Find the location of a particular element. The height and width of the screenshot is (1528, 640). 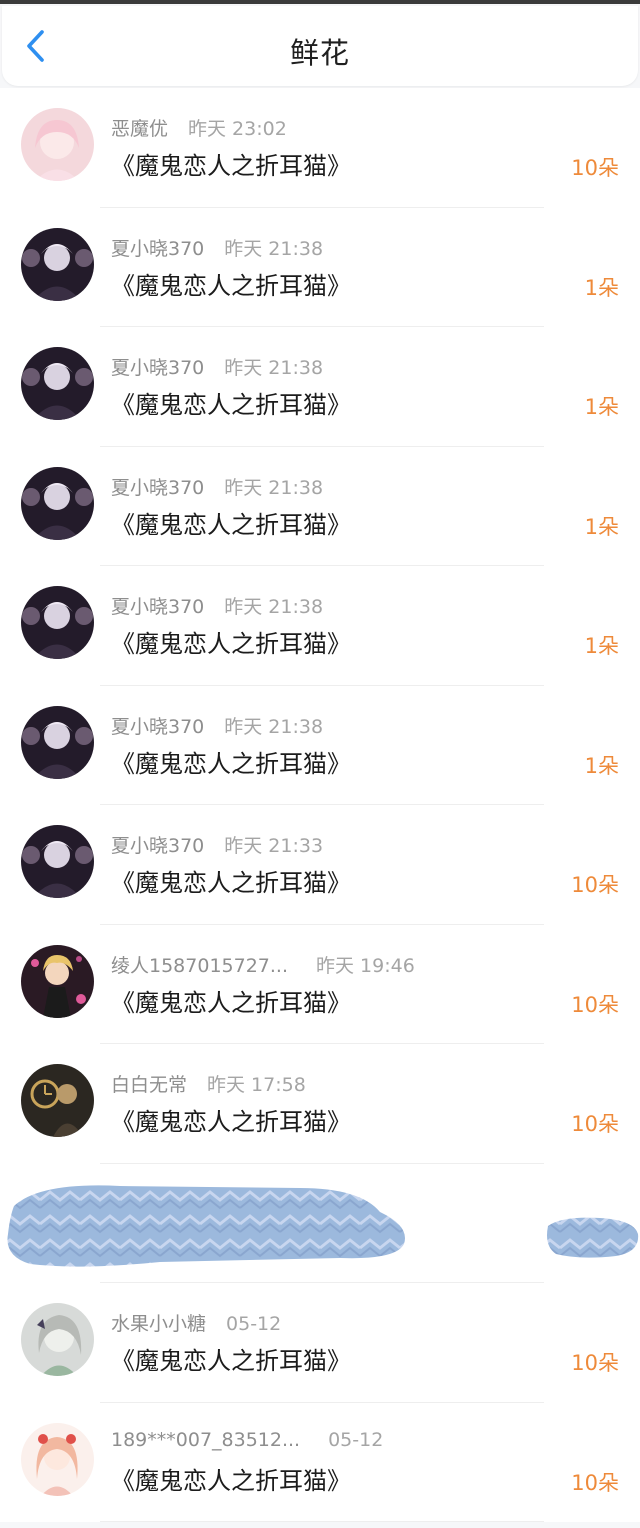

timestamp: 昨天 23:02 is located at coordinates (237, 129).